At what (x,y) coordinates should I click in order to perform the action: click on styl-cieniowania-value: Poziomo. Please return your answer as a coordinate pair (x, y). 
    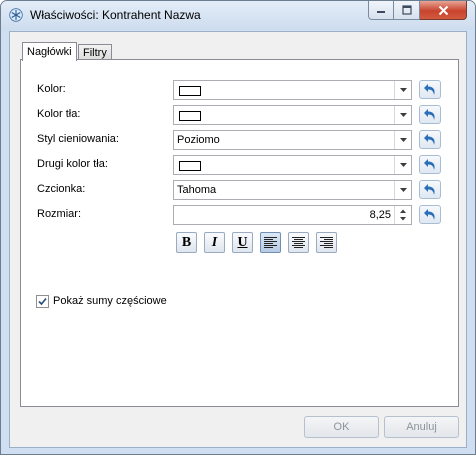
    Looking at the image, I should click on (198, 140).